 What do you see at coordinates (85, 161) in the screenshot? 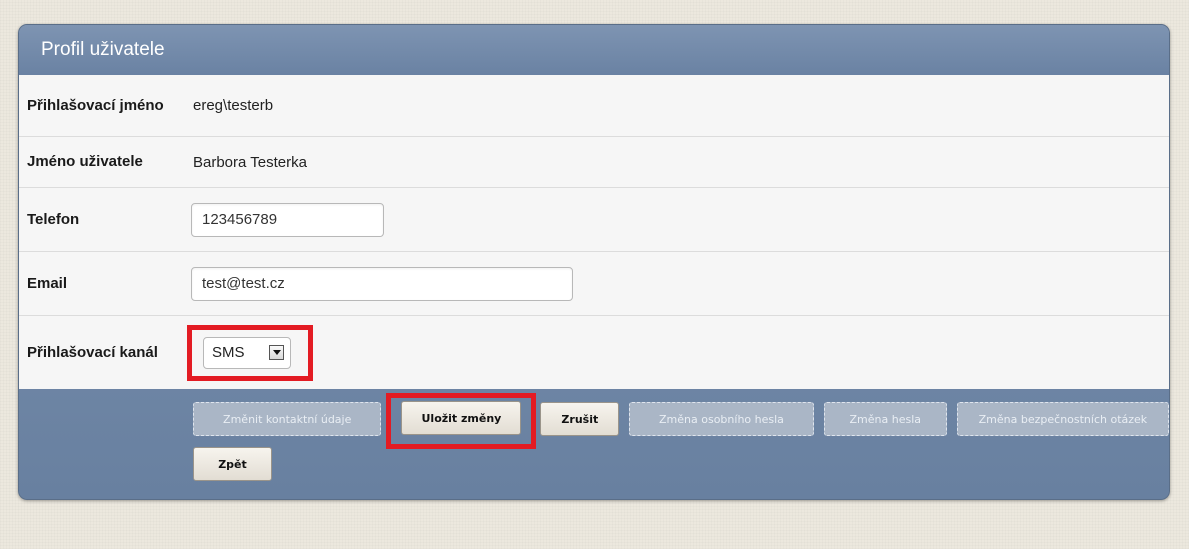
I see `user-name-label: Jméno uživatele` at bounding box center [85, 161].